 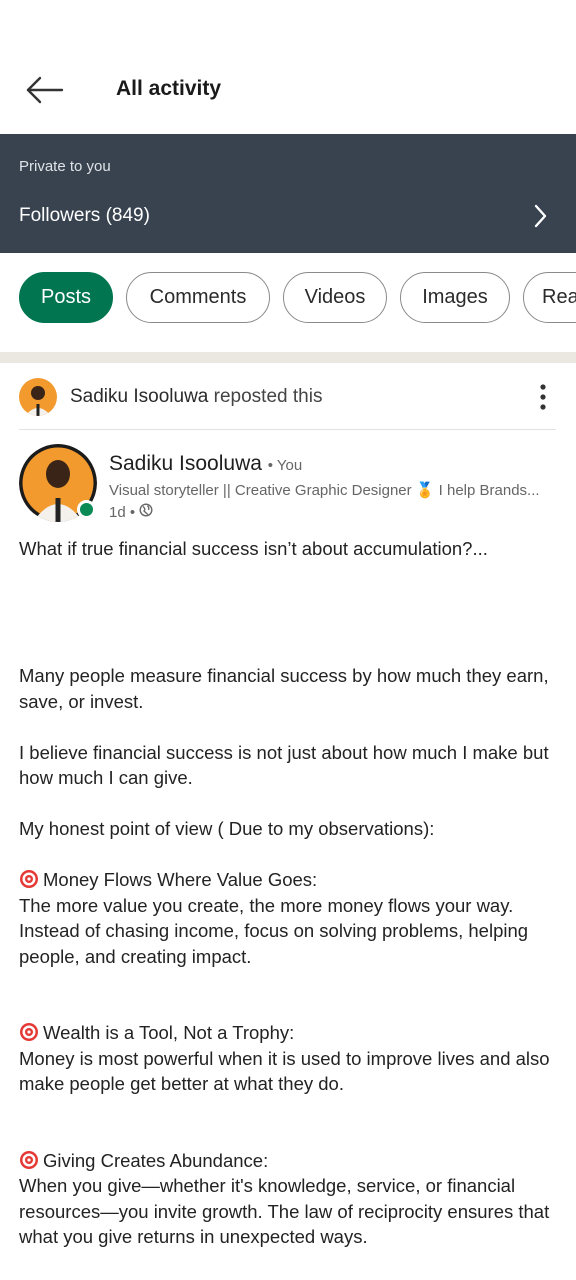 What do you see at coordinates (180, 879) in the screenshot?
I see `point-title: Money Flows Where Value Goes:` at bounding box center [180, 879].